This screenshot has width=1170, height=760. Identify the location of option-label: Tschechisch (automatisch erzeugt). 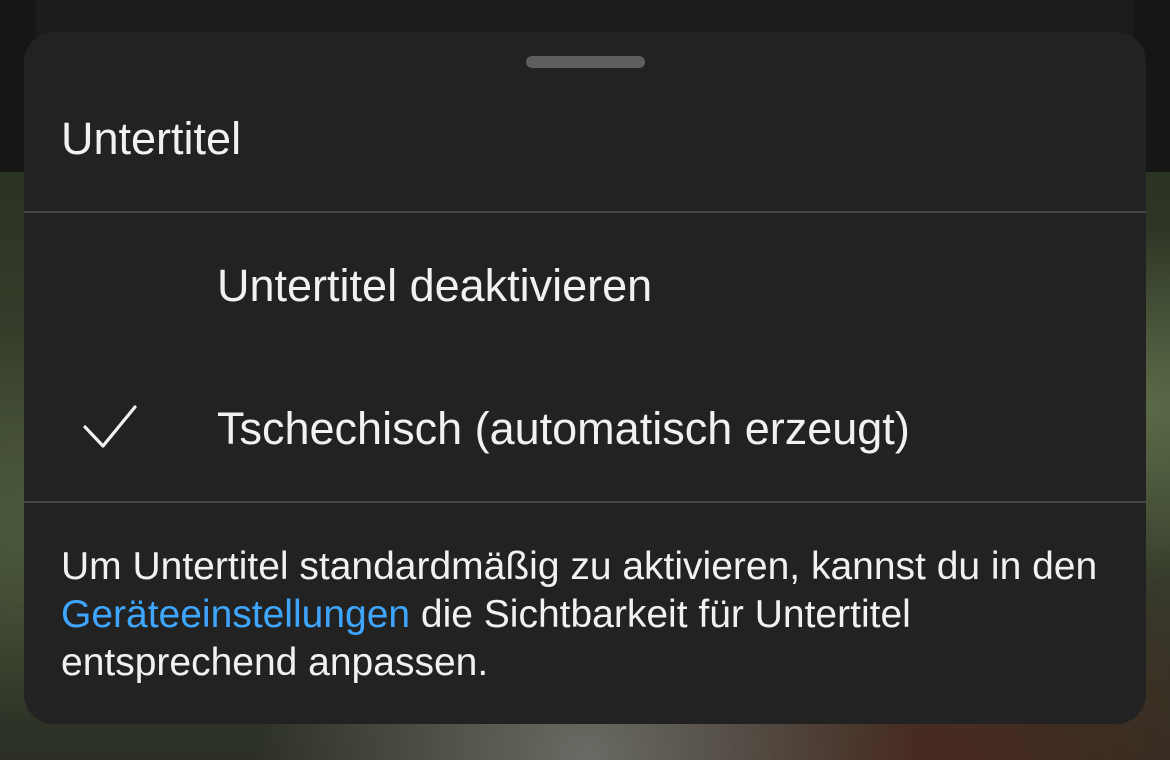
(563, 428).